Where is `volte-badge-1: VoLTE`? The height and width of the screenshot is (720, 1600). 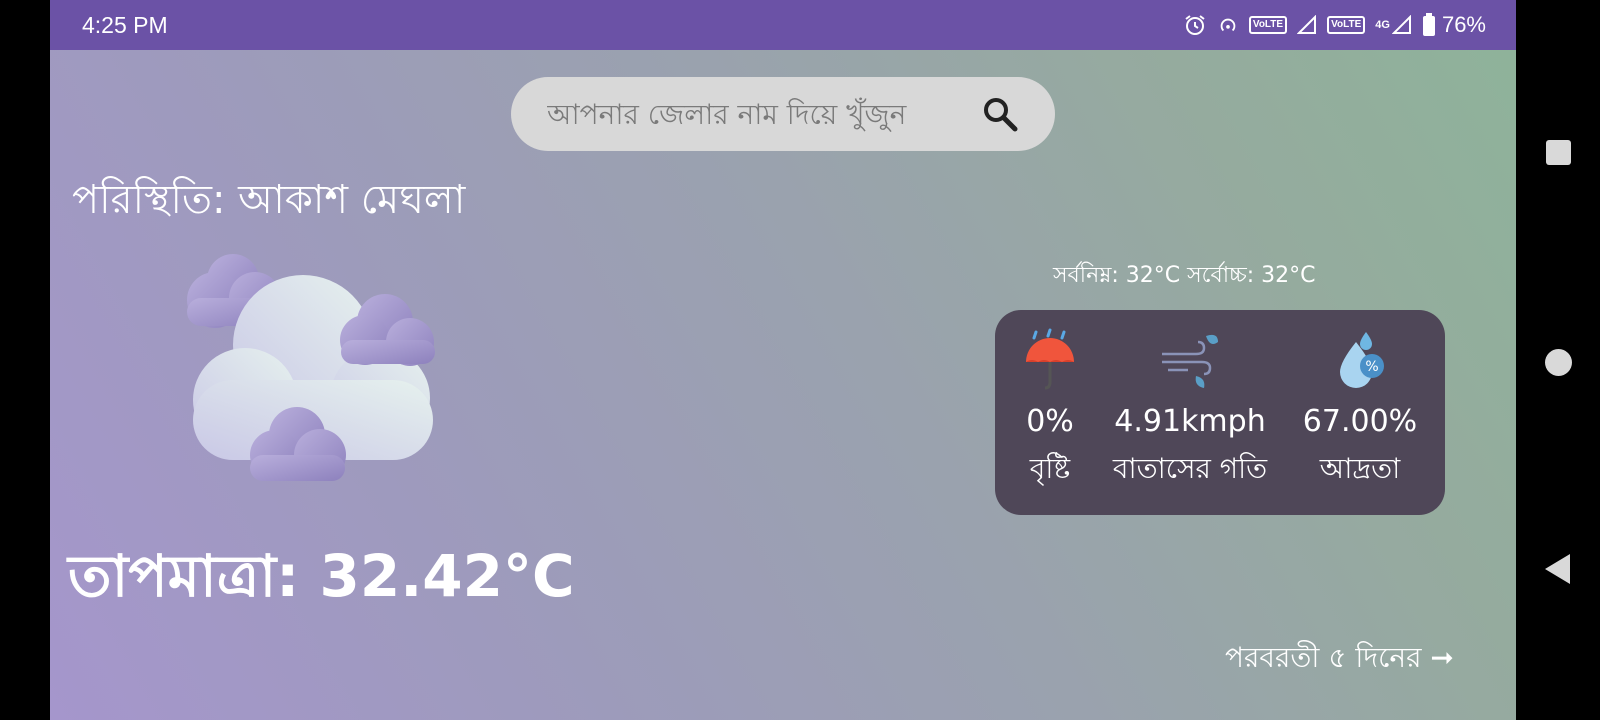
volte-badge-1: VoLTE is located at coordinates (1268, 25).